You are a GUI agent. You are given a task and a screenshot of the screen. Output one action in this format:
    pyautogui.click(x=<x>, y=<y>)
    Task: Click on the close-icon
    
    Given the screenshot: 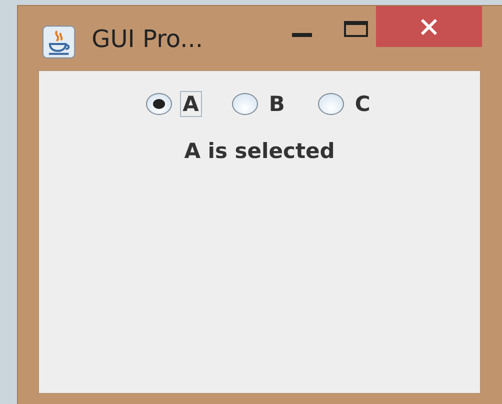 What is the action you would take?
    pyautogui.click(x=429, y=27)
    